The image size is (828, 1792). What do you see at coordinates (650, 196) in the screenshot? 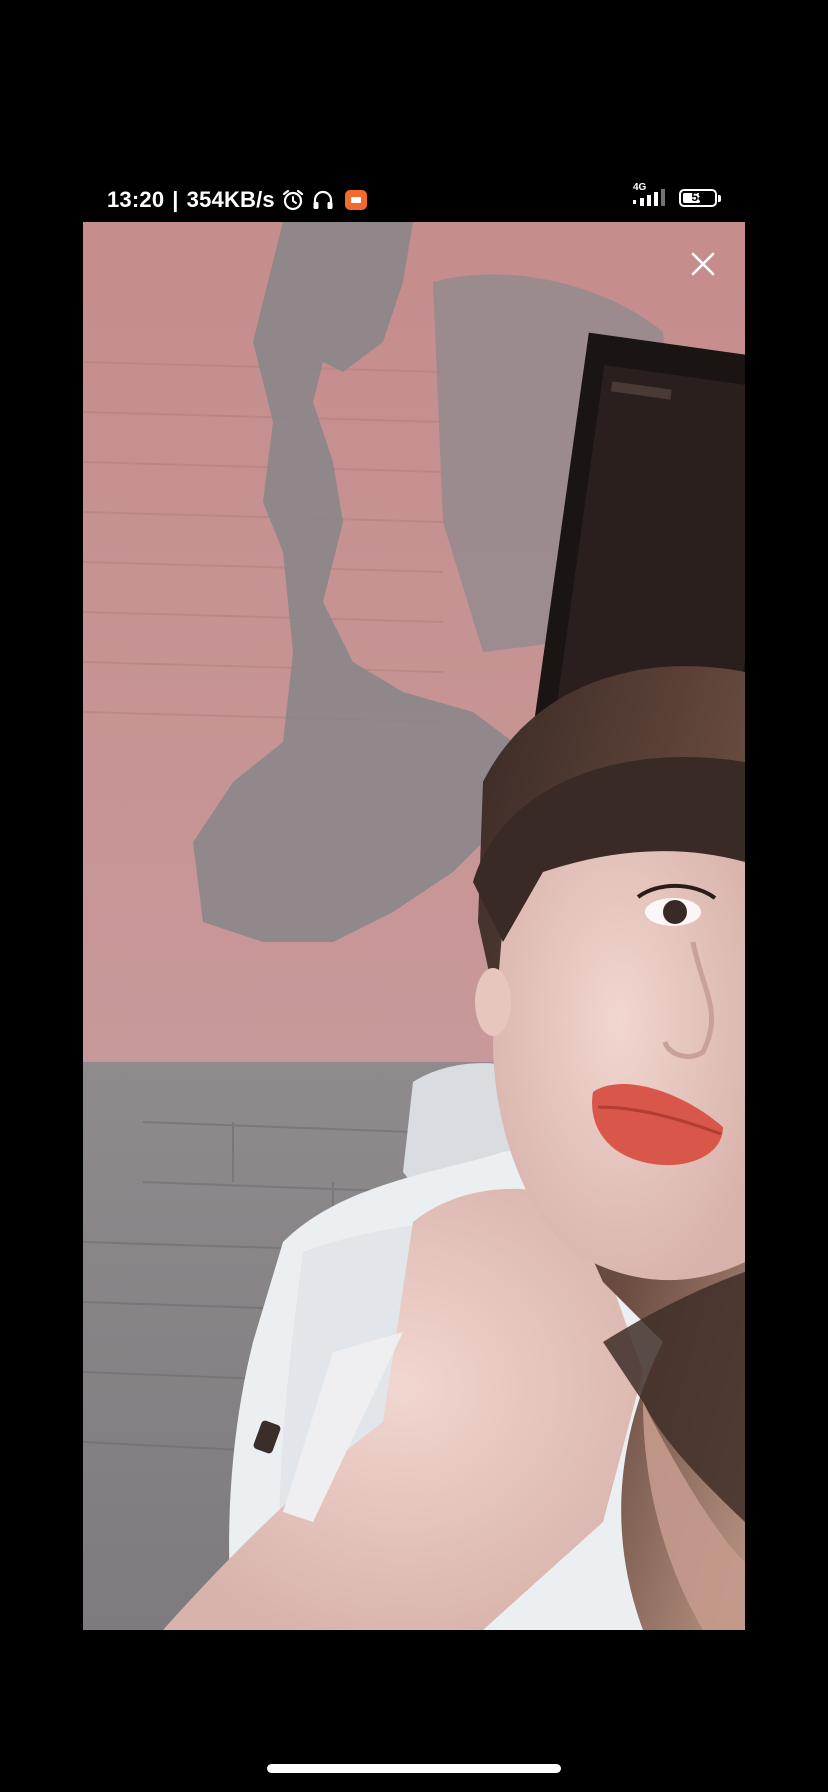
I see `signal-icon: 4G` at bounding box center [650, 196].